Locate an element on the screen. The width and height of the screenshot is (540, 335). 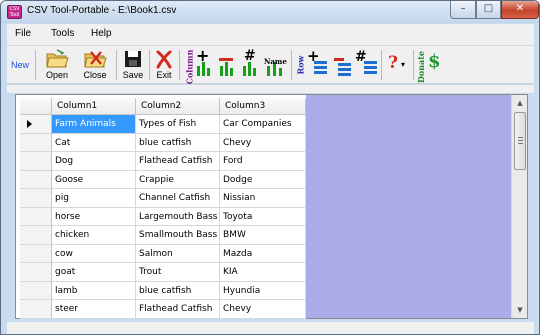
table-row: lamb blue catfish Hyundia is located at coordinates (163, 290).